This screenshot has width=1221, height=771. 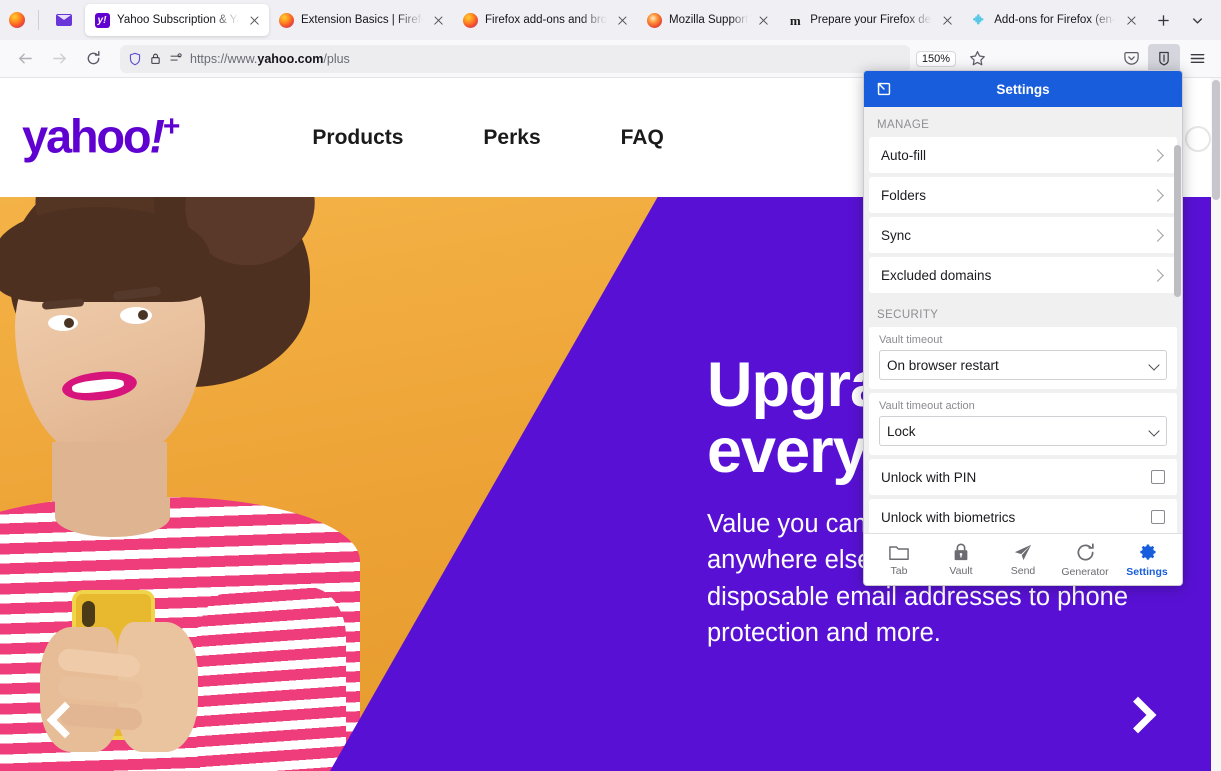 I want to click on row-label: Folders, so click(x=904, y=195).